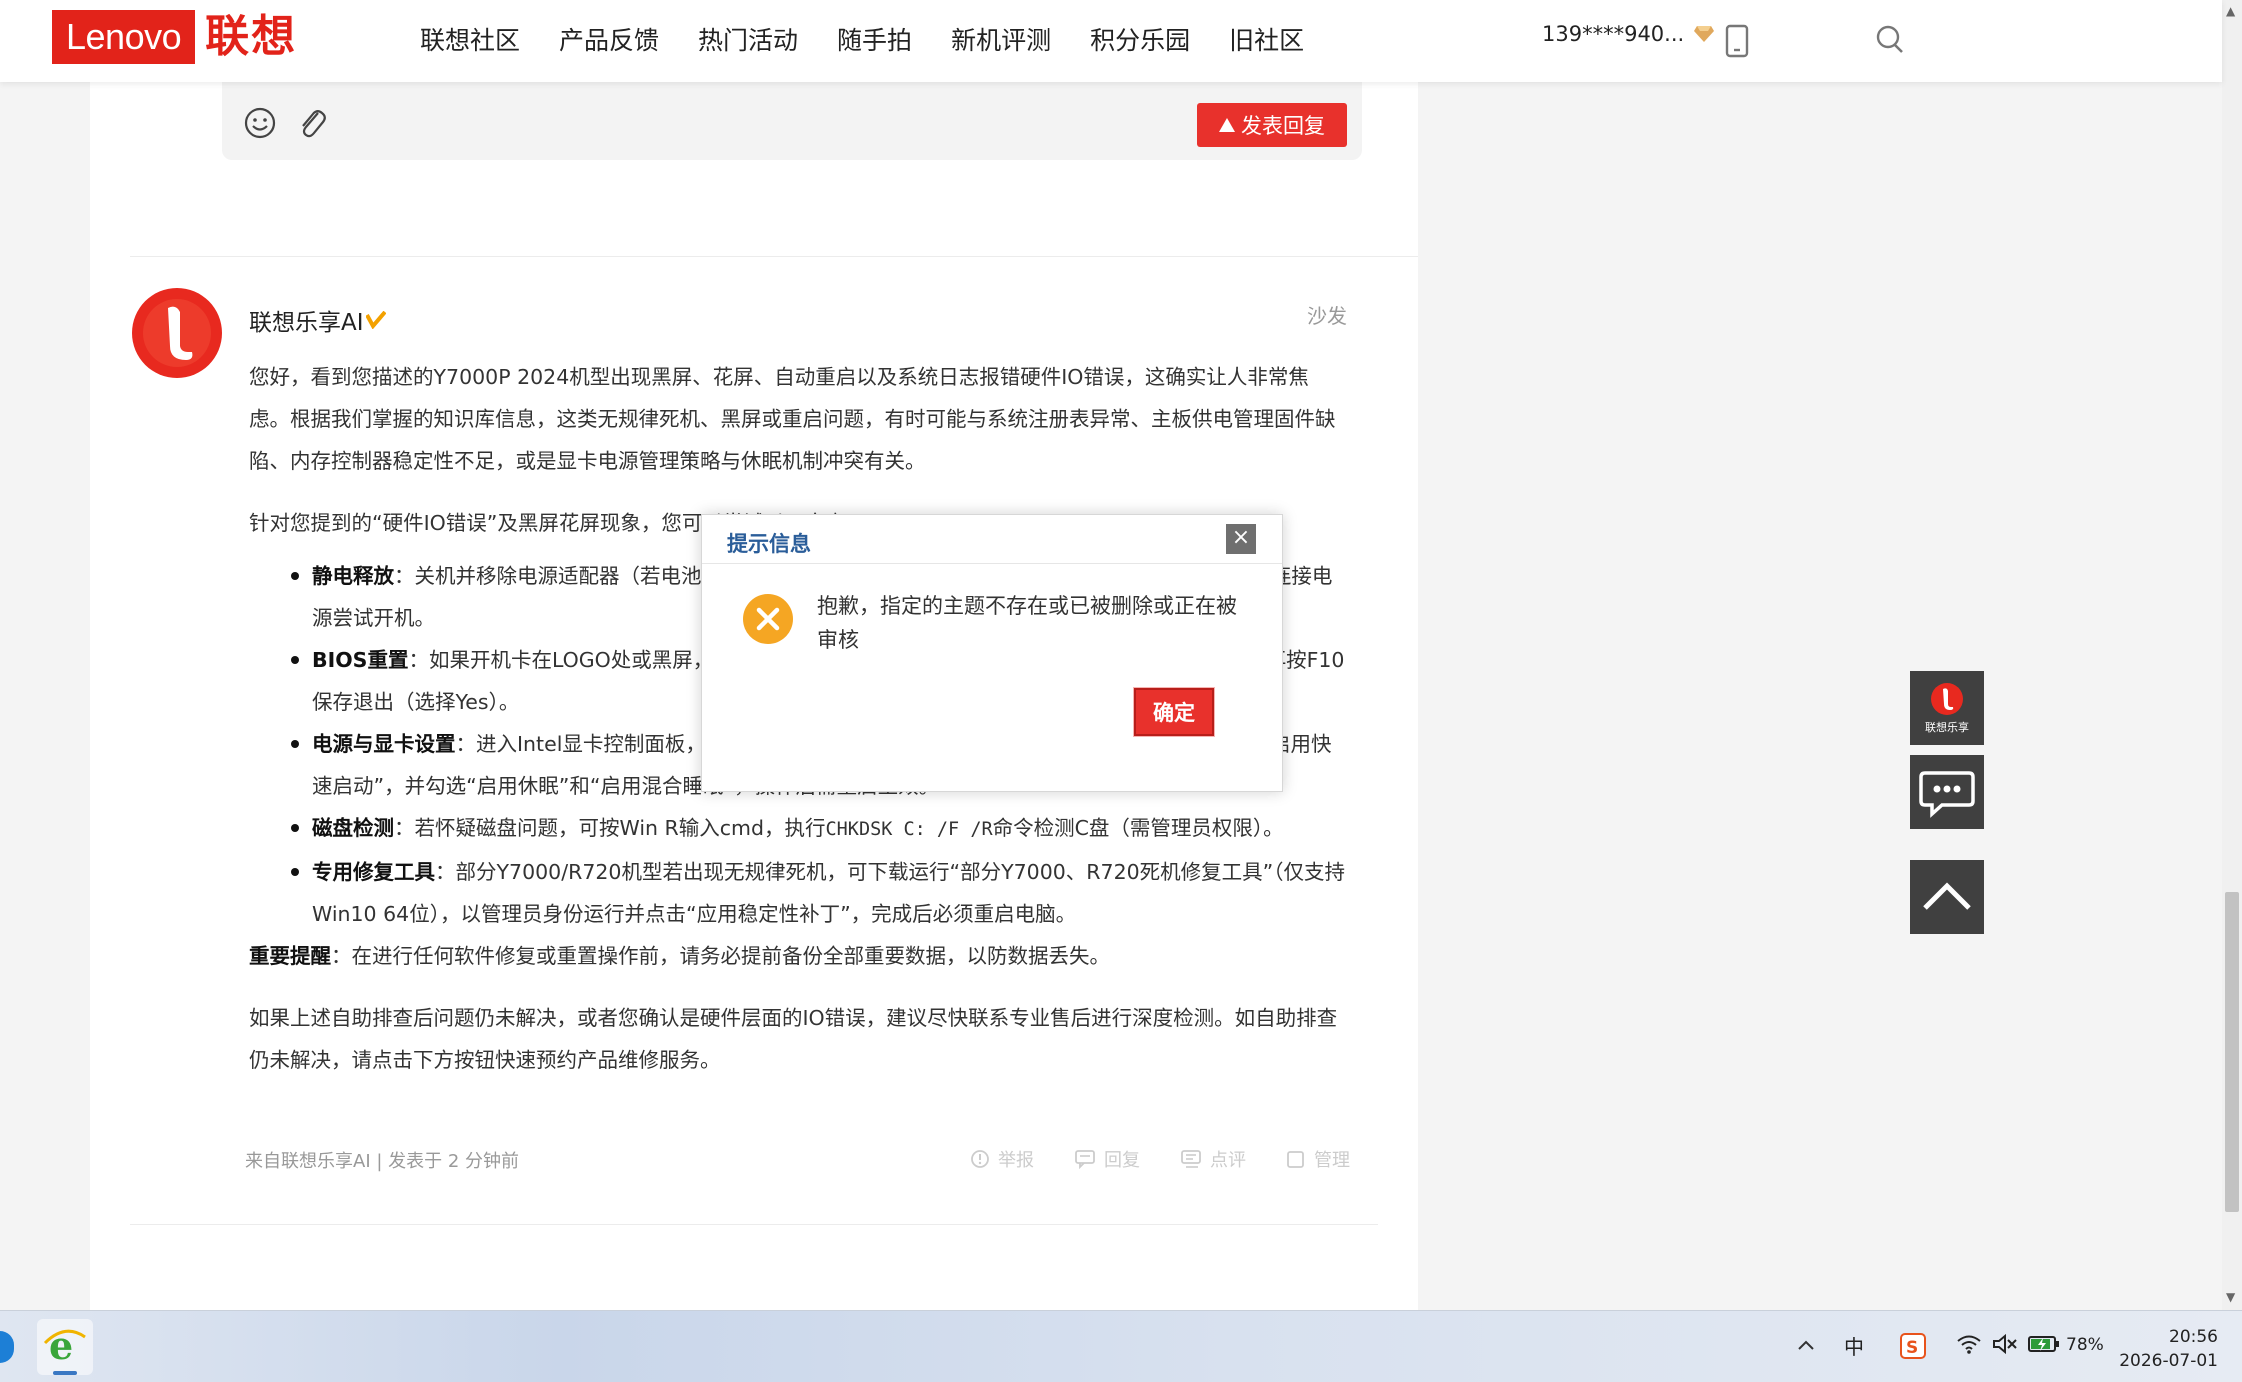  What do you see at coordinates (2168, 1361) in the screenshot?
I see `clock-date: 2026-07-01` at bounding box center [2168, 1361].